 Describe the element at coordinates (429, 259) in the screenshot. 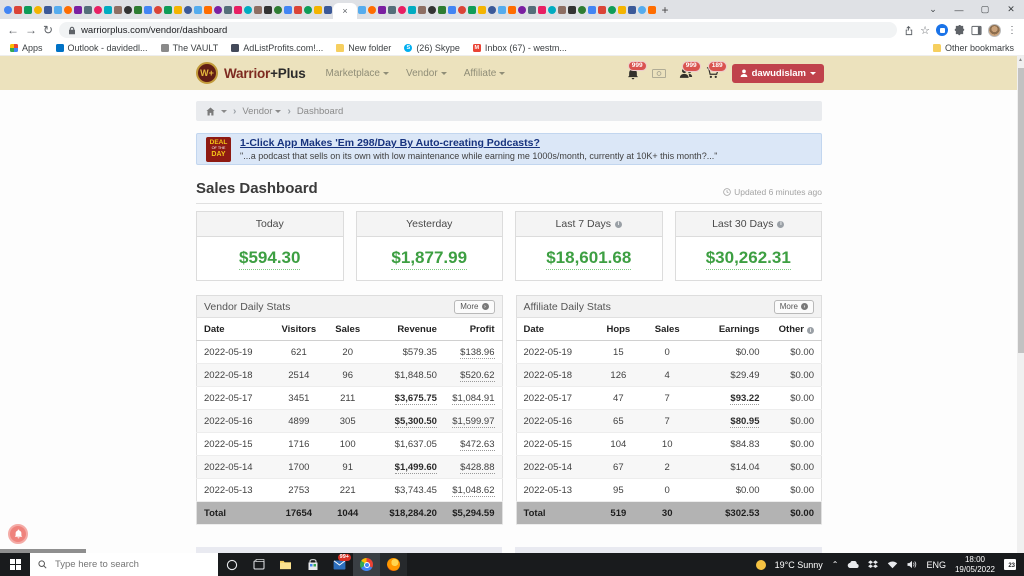

I see `card-value-link: $1,877.99` at that location.